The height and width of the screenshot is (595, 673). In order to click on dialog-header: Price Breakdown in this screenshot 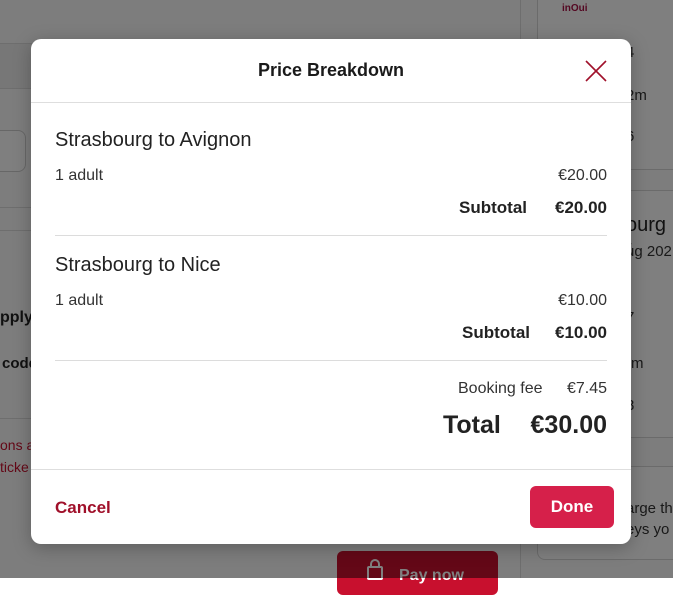, I will do `click(331, 71)`.